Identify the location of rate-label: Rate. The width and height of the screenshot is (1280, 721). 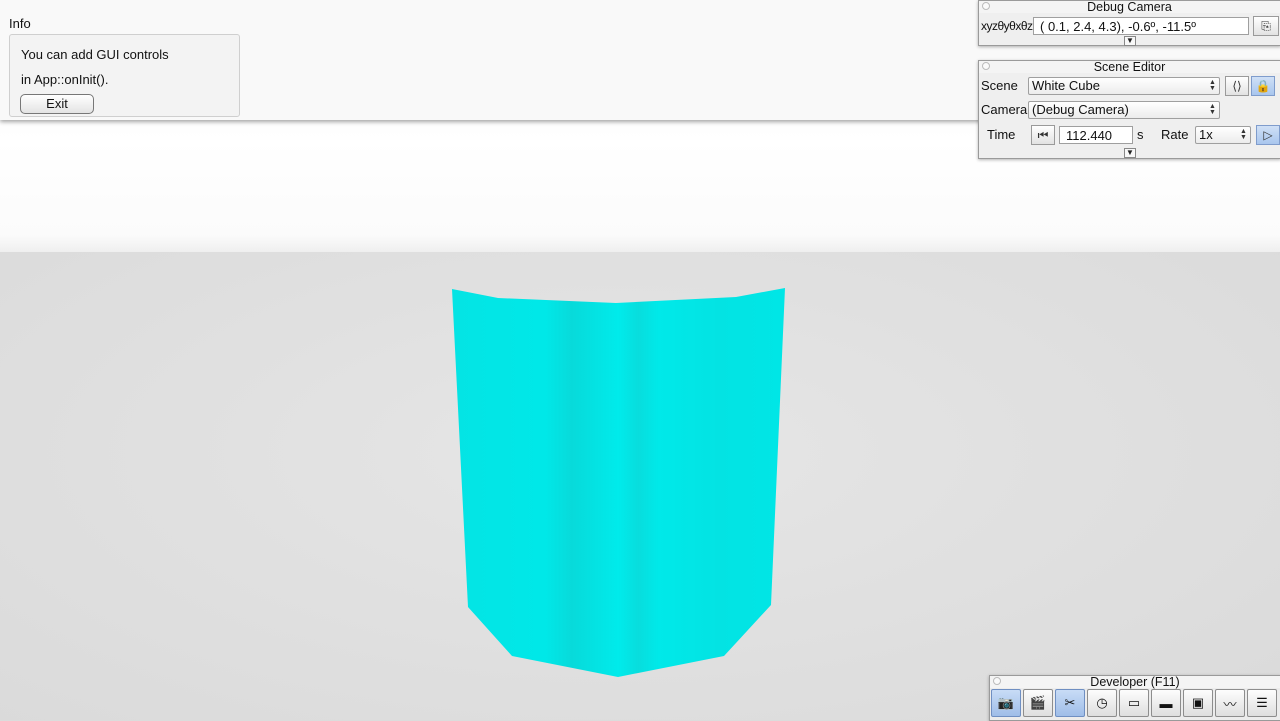
(1175, 134).